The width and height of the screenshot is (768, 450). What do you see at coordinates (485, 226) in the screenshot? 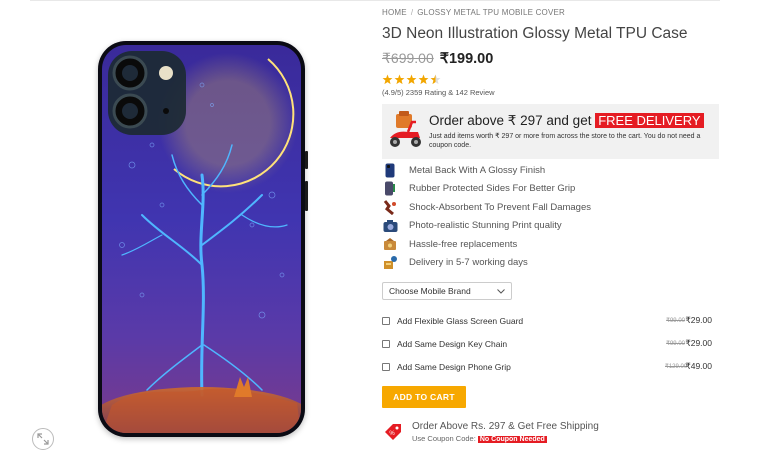
I see `feature-text: Photo-realistic Stunning Print quality` at bounding box center [485, 226].